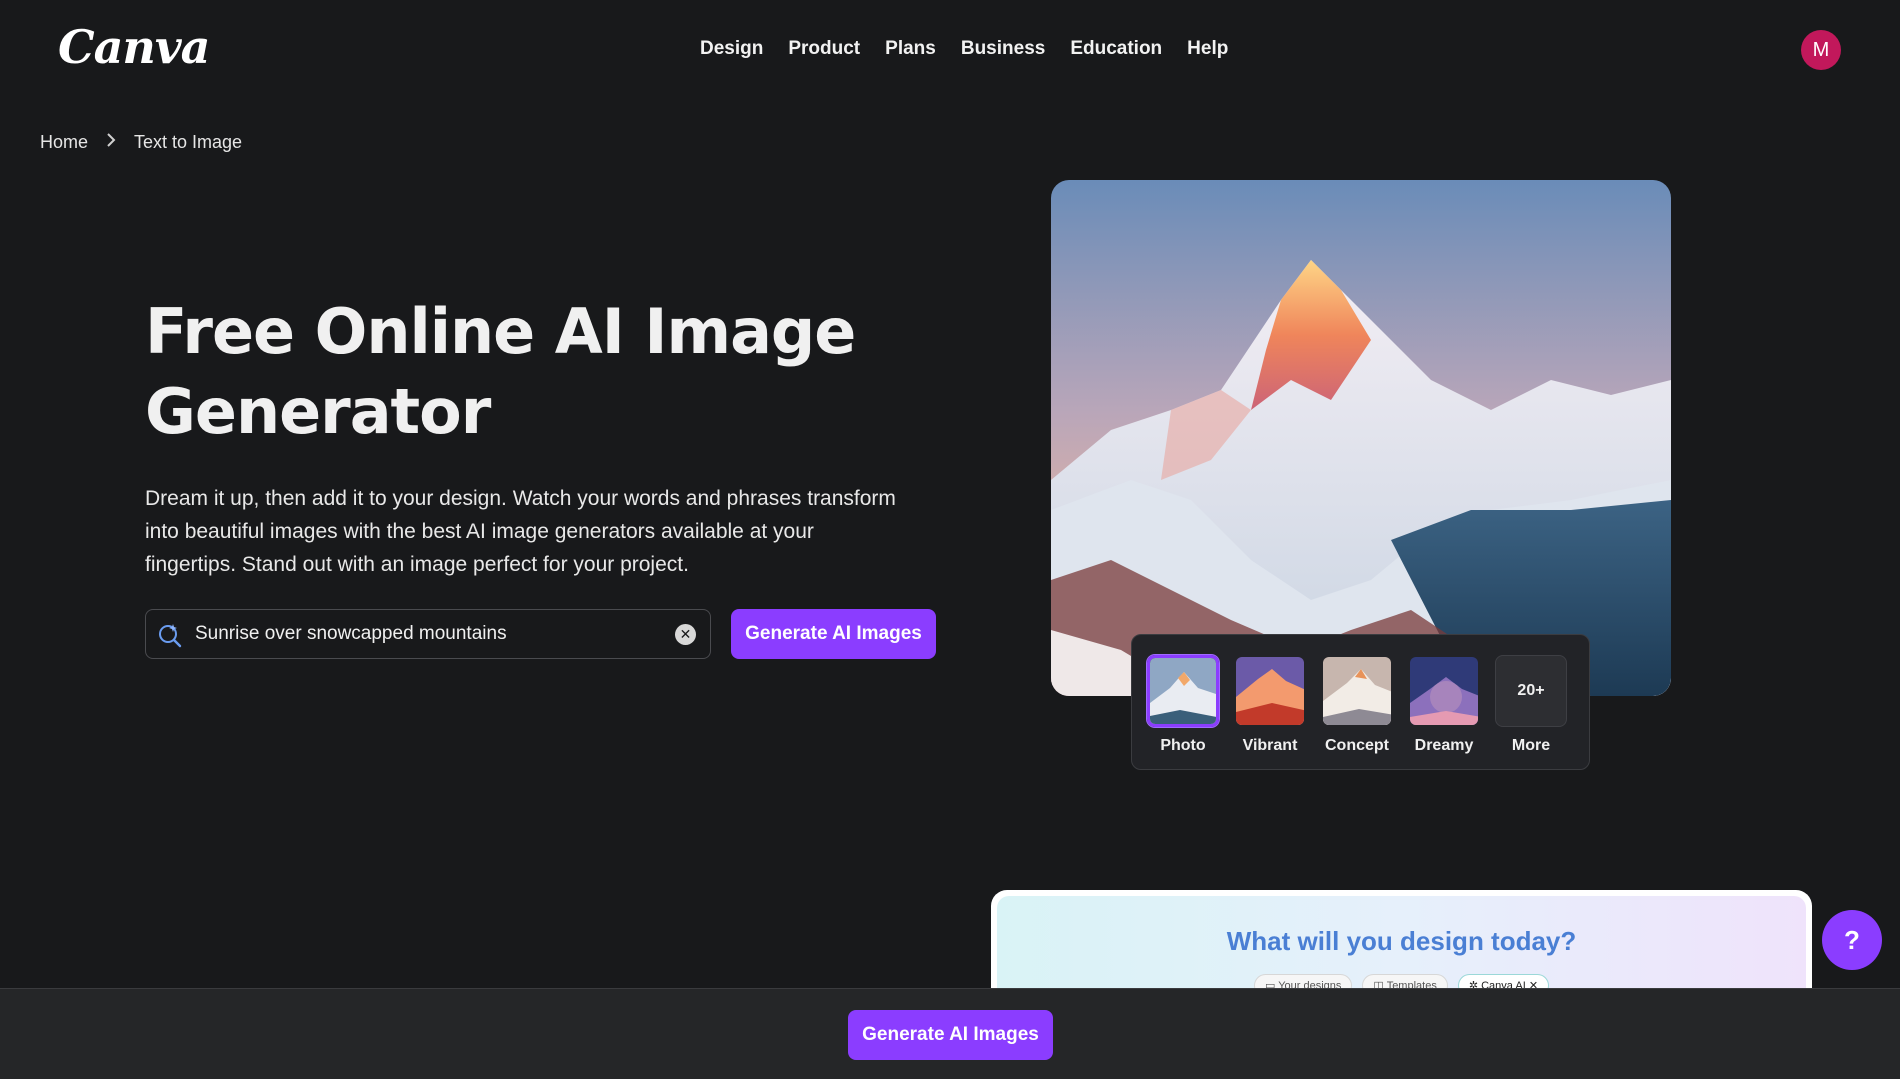 Image resolution: width=1900 pixels, height=1079 pixels. Describe the element at coordinates (910, 49) in the screenshot. I see `nav-plans: Plans` at that location.